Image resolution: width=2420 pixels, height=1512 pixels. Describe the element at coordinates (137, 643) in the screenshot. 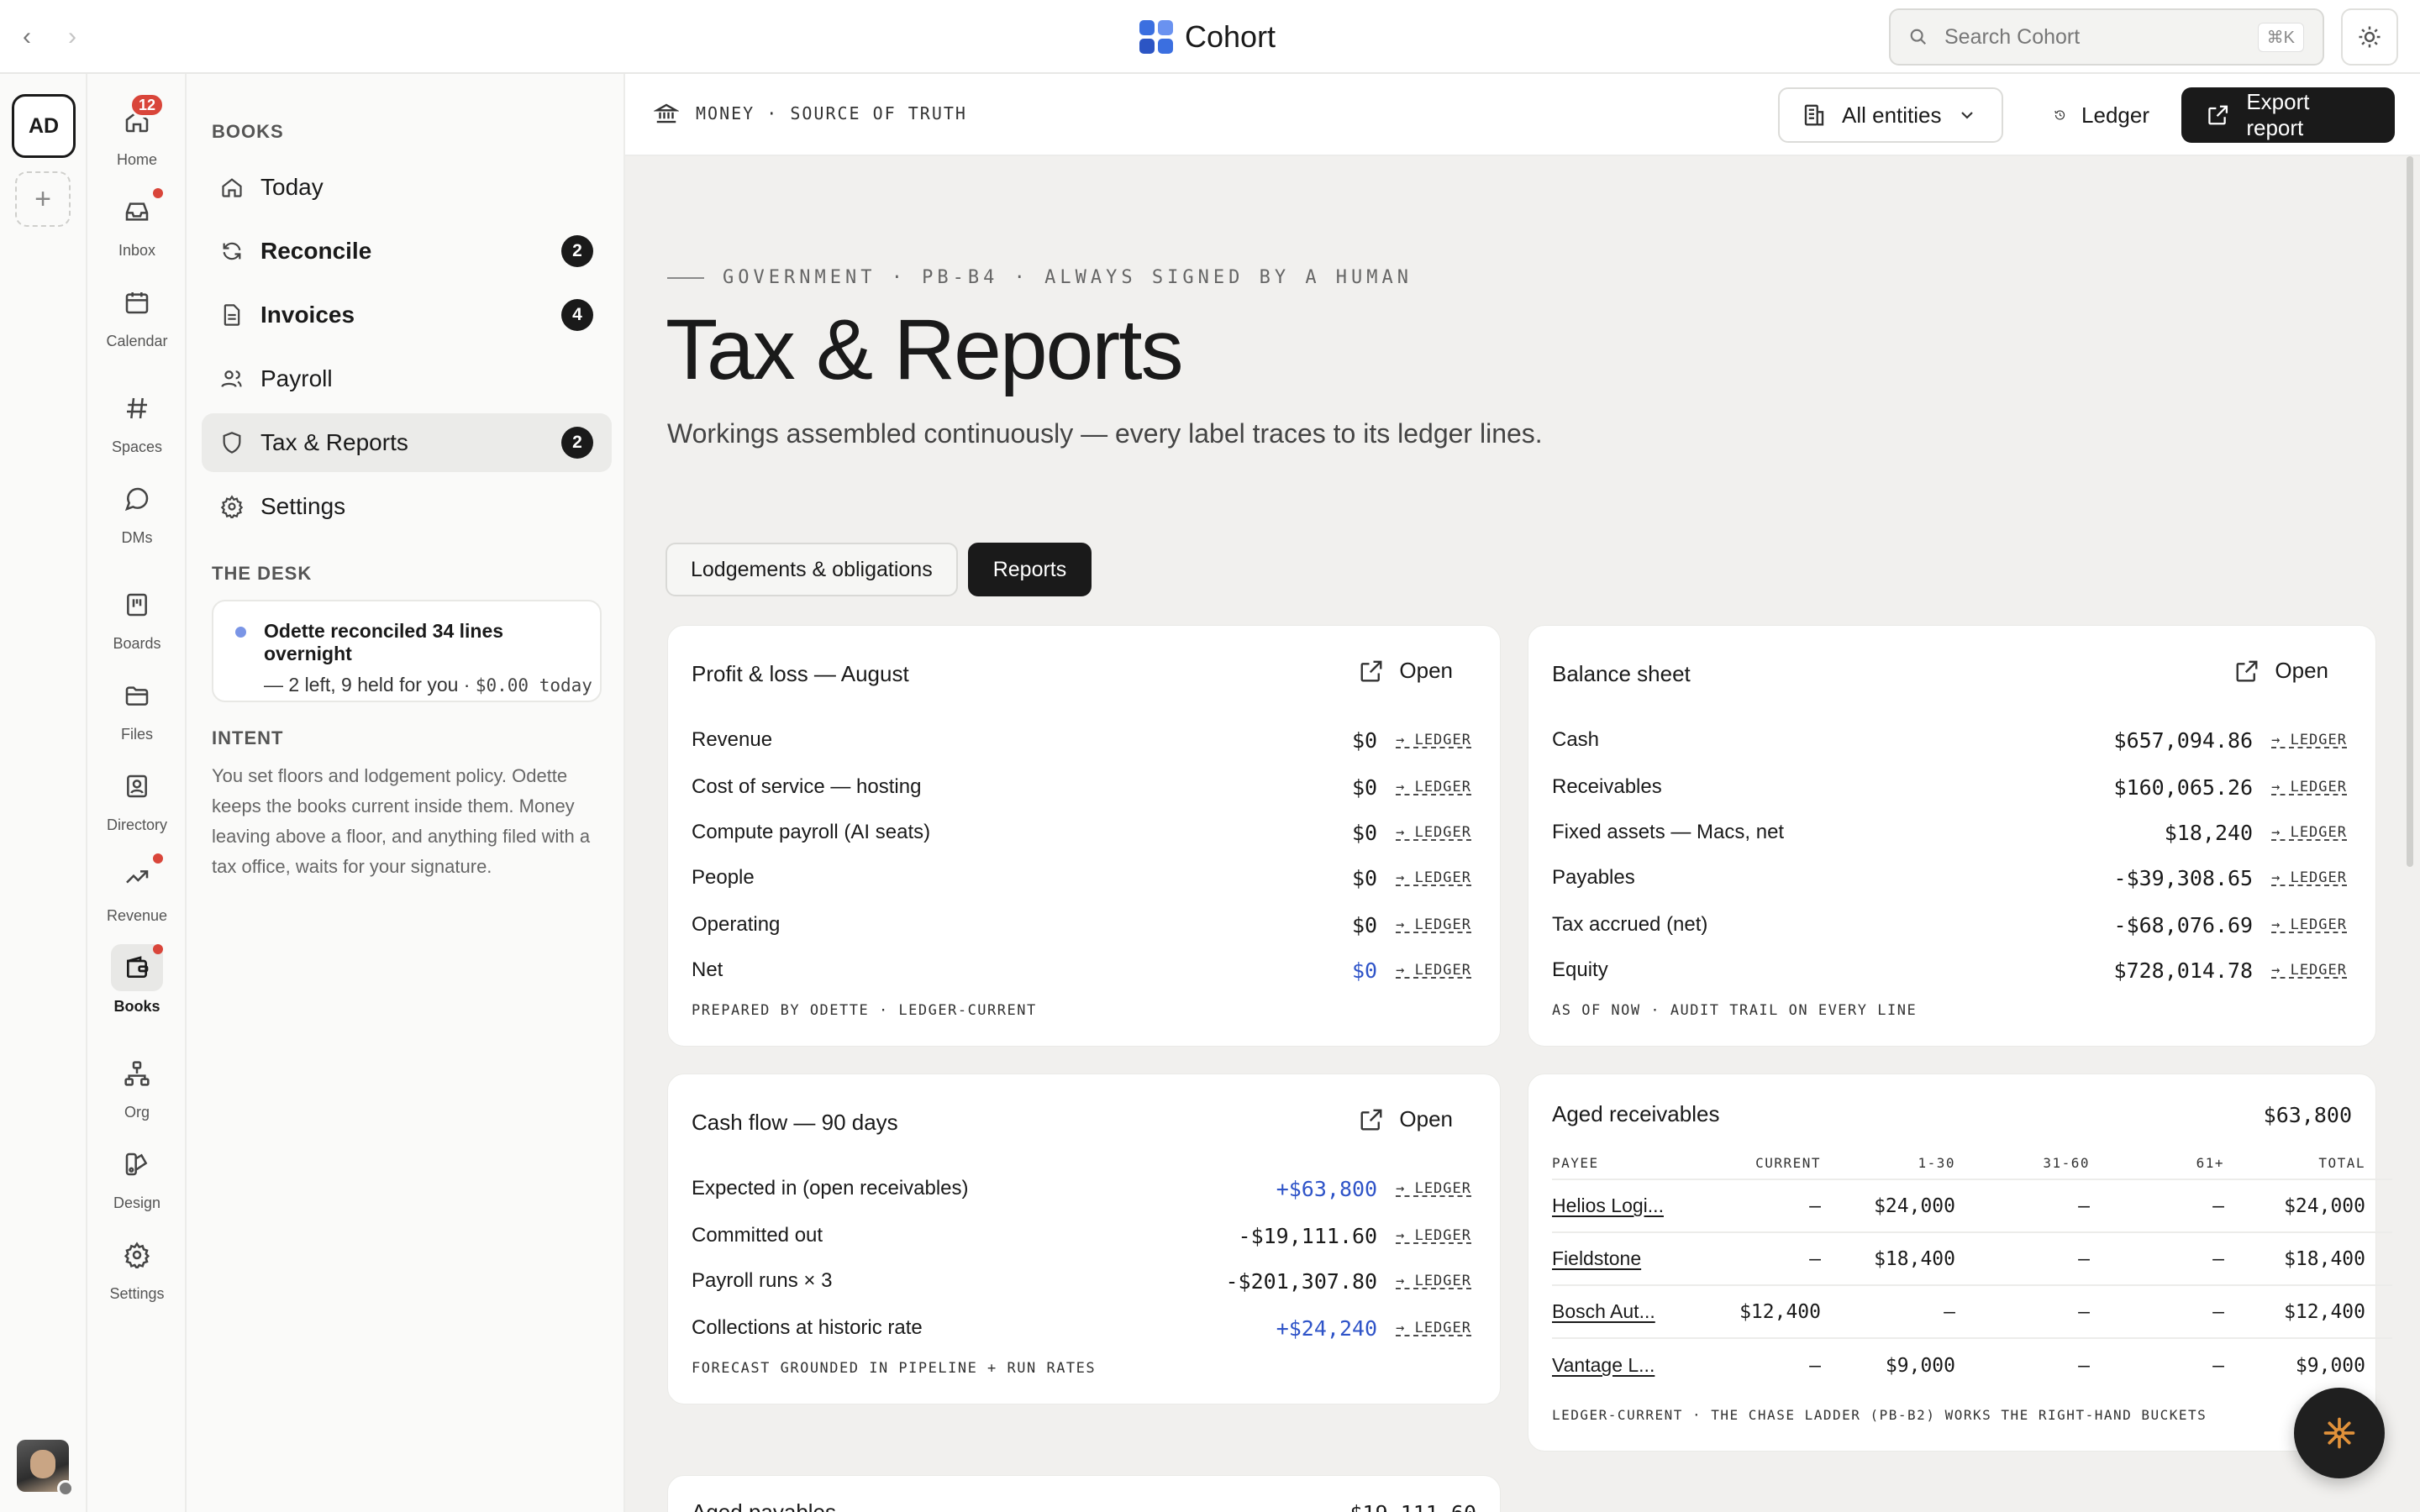

I see `app-nav-label: Boards` at that location.